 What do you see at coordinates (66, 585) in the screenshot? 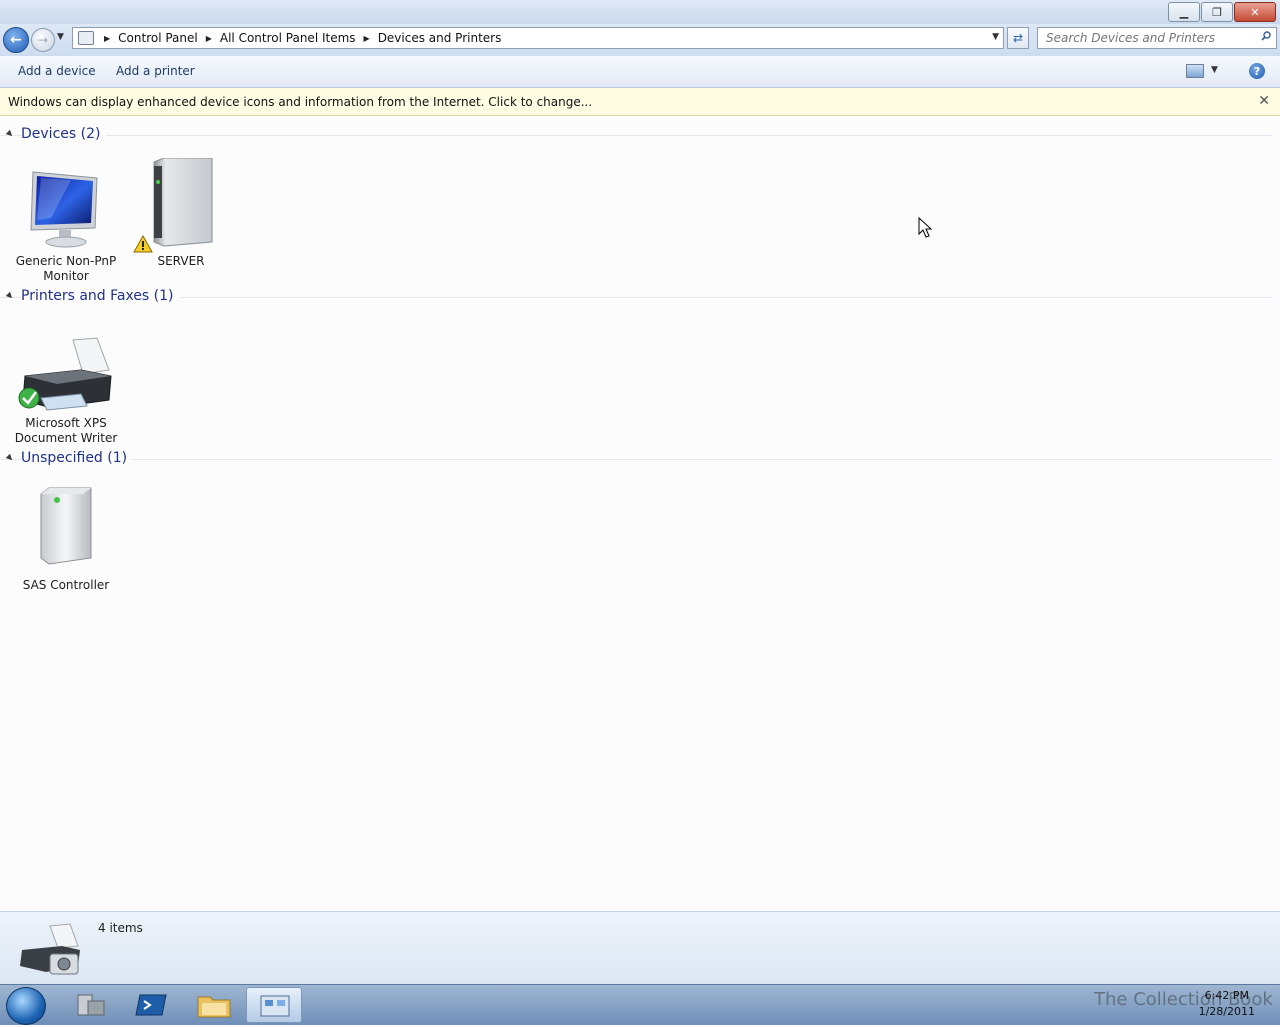
I see `item-label: SAS Controller` at bounding box center [66, 585].